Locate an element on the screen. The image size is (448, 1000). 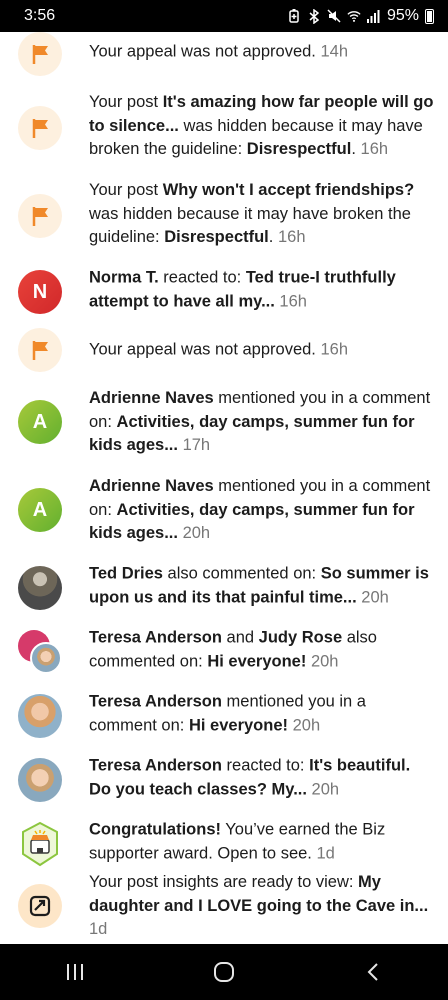
status-icons: 95% is located at coordinates (360, 16).